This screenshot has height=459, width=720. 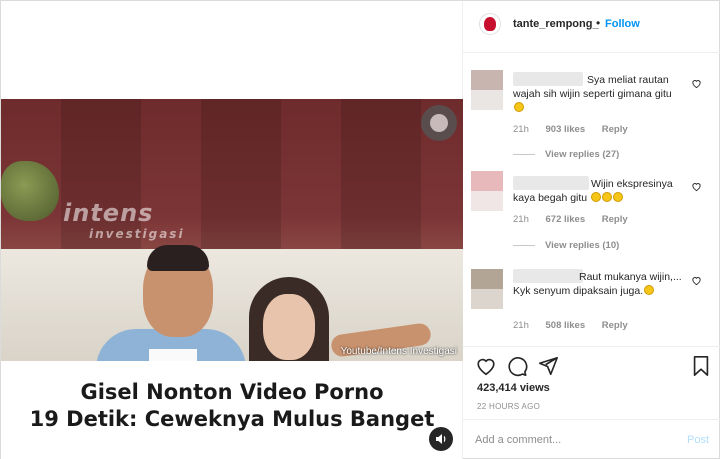 I want to click on speaker-icon, so click(x=441, y=439).